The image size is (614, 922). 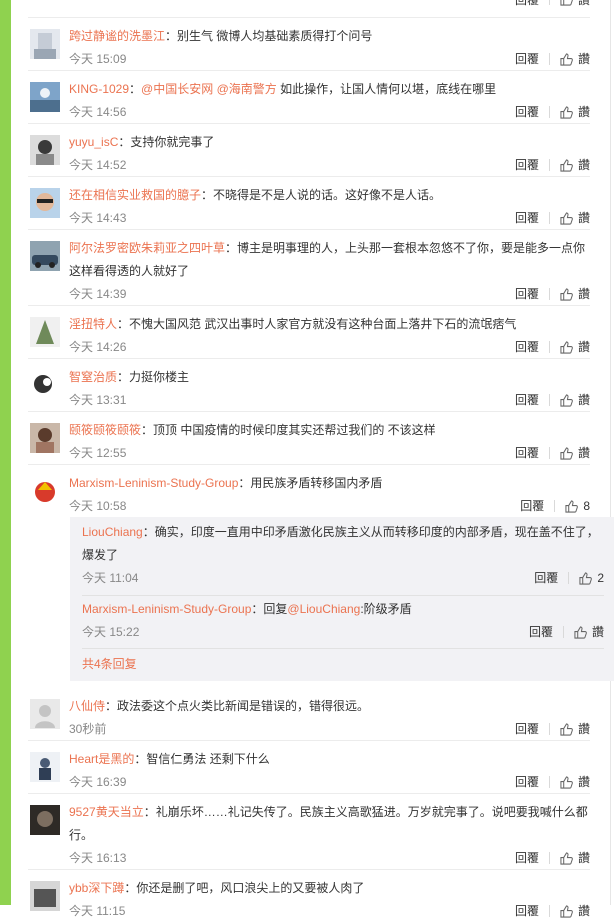 I want to click on comment-username: 还在相信实业救国的臆子, so click(x=135, y=195).